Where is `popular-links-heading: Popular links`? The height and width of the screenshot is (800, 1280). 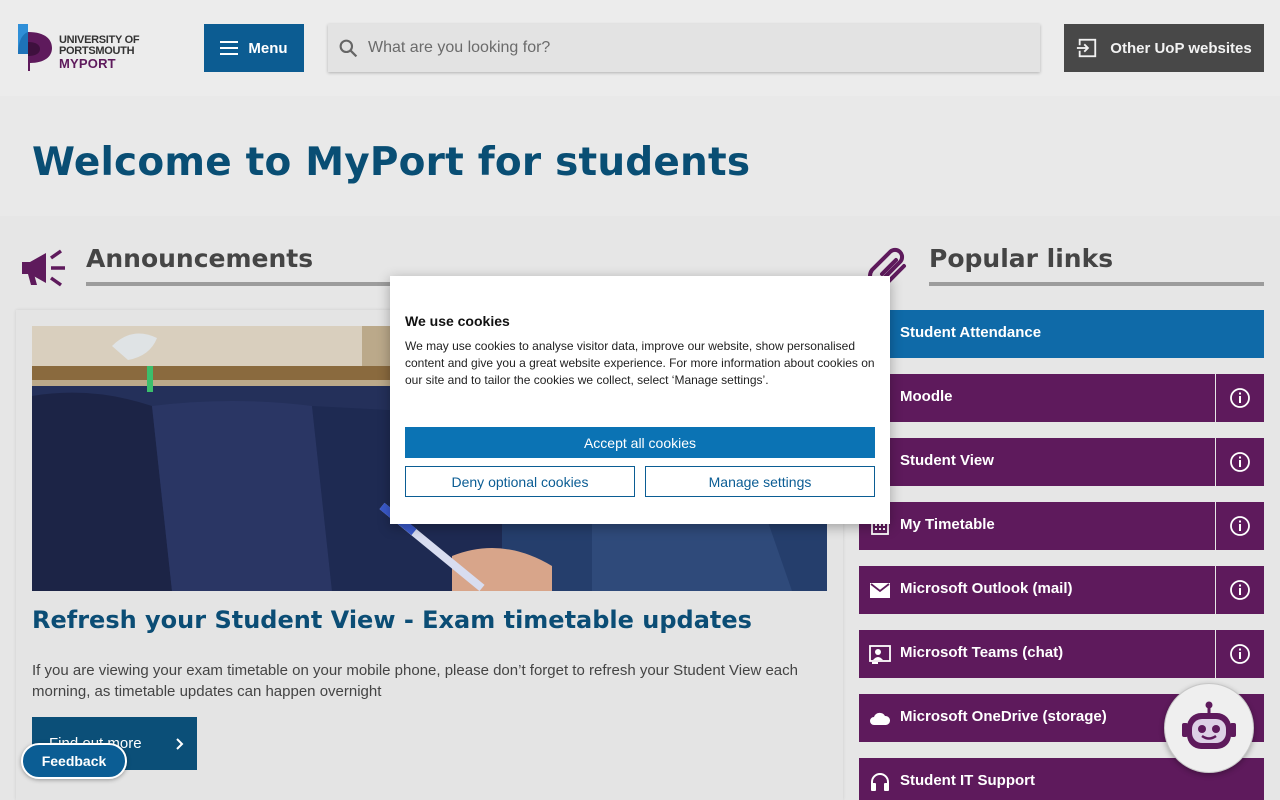 popular-links-heading: Popular links is located at coordinates (1021, 258).